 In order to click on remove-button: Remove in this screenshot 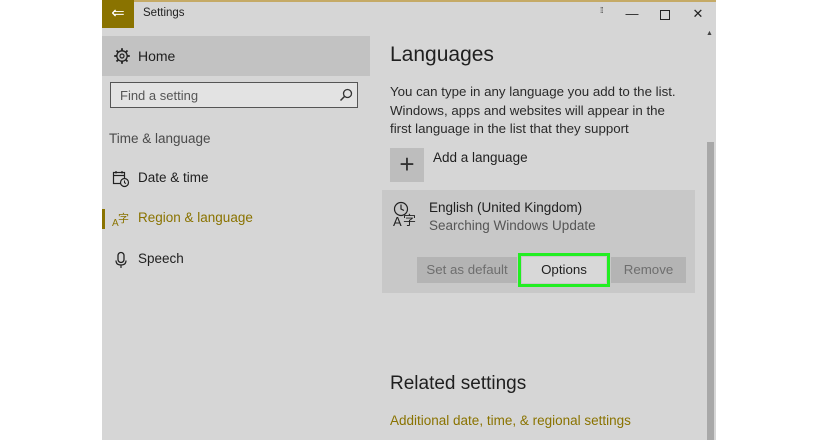, I will do `click(648, 270)`.